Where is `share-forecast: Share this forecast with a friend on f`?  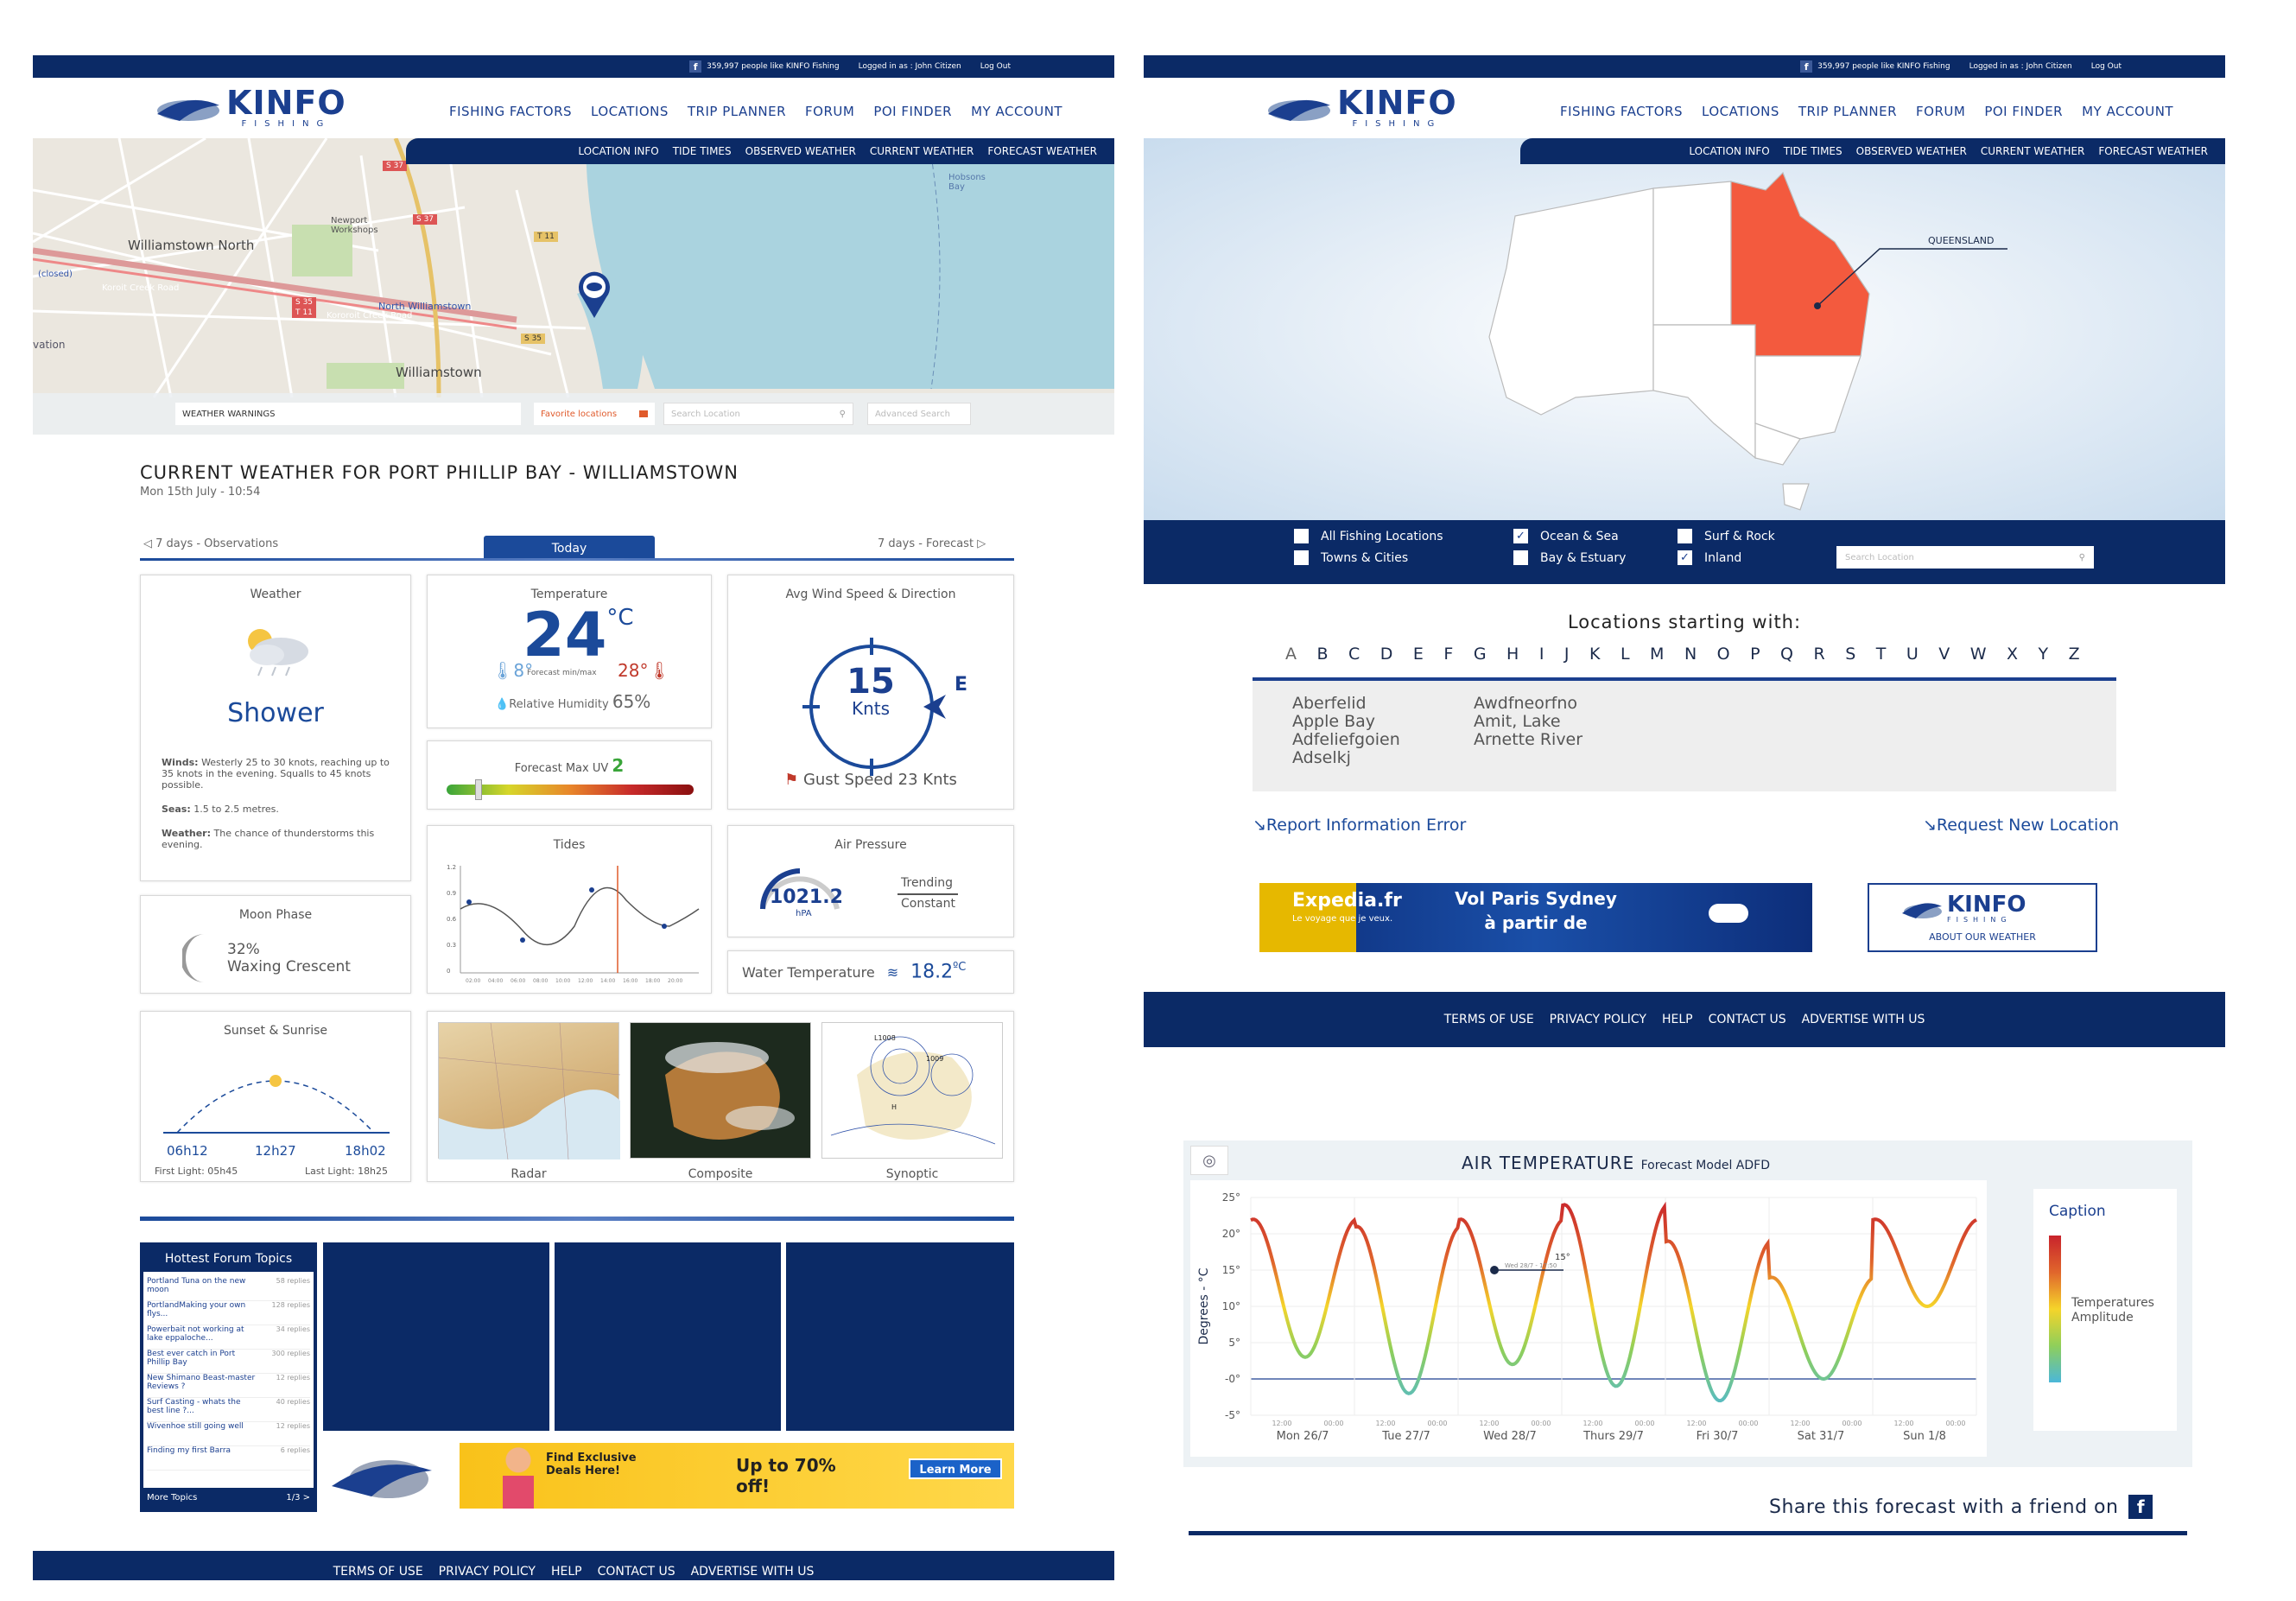
share-forecast: Share this forecast with a friend on f is located at coordinates (1961, 1507).